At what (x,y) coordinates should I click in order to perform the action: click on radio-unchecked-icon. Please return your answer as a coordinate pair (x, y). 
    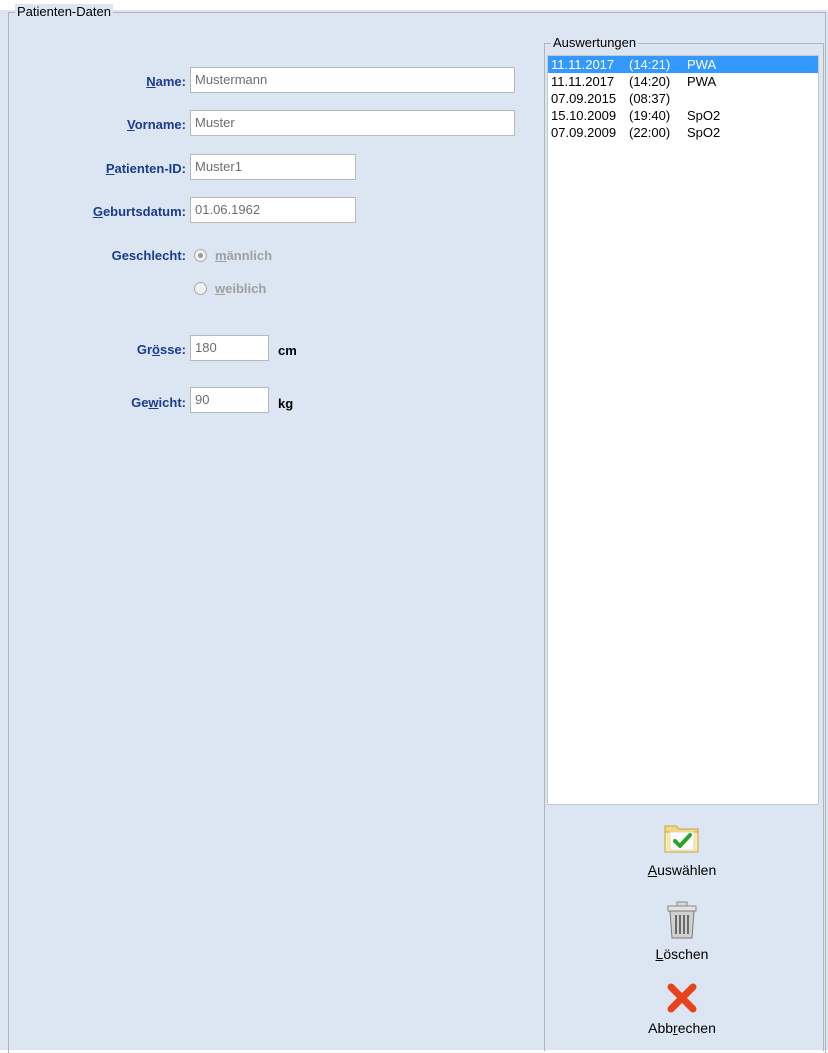
    Looking at the image, I should click on (200, 288).